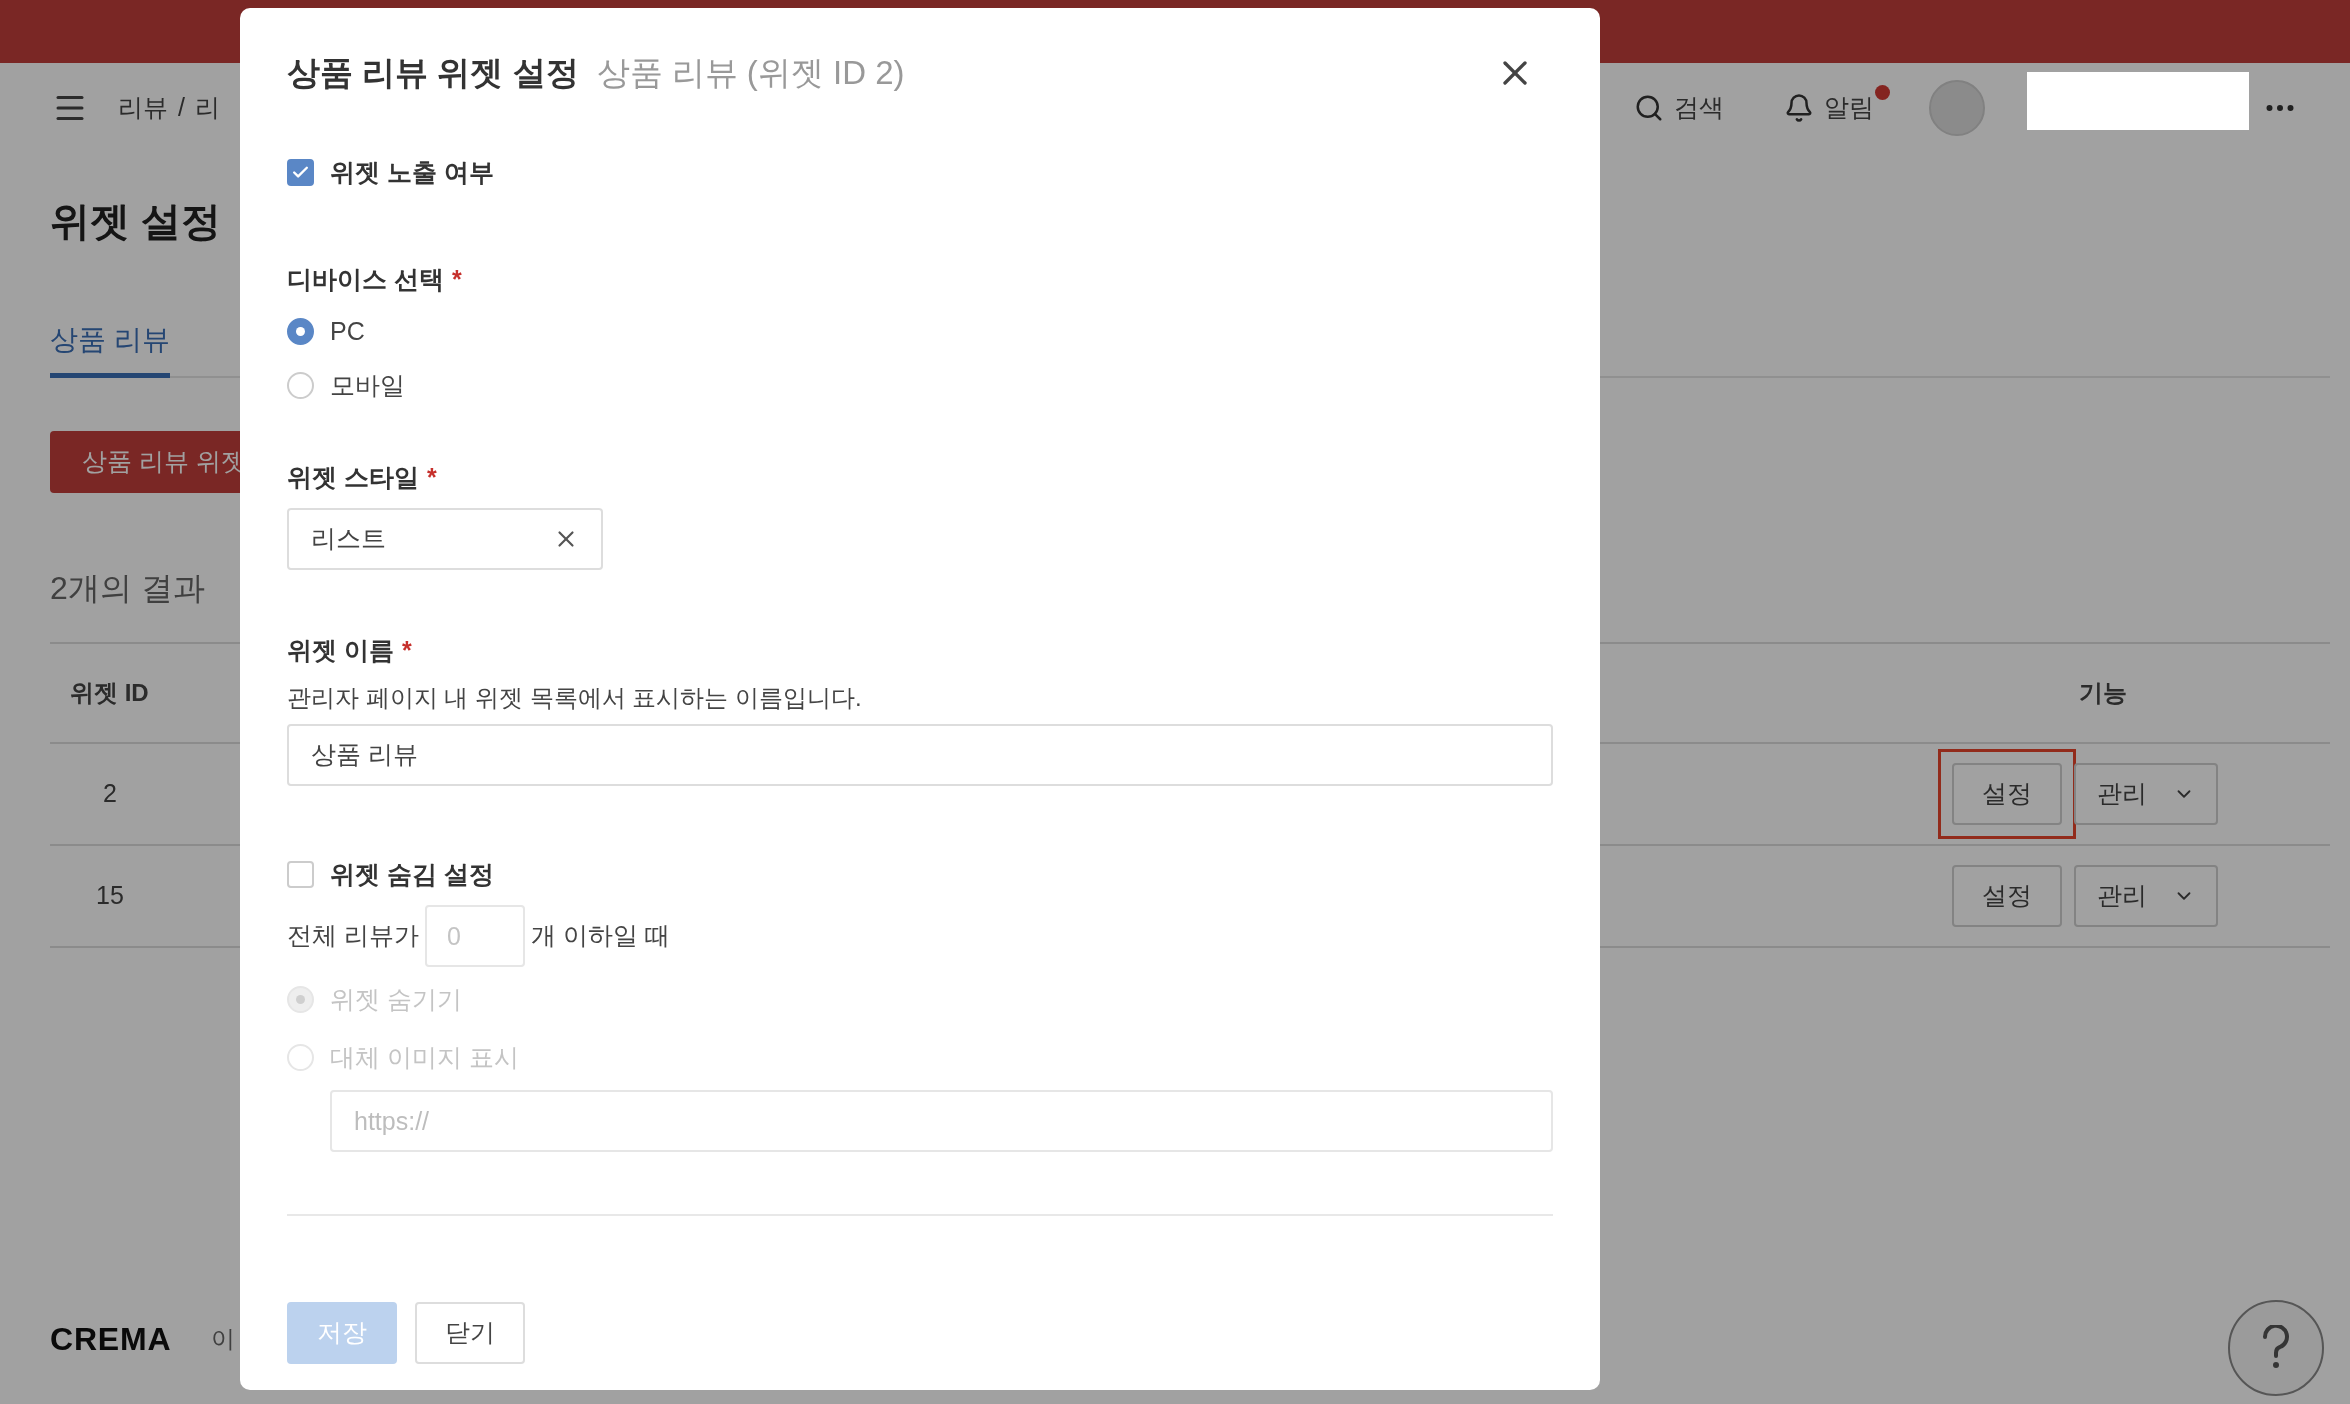 This screenshot has height=1404, width=2350. I want to click on field-label: 위젯 이름, so click(340, 650).